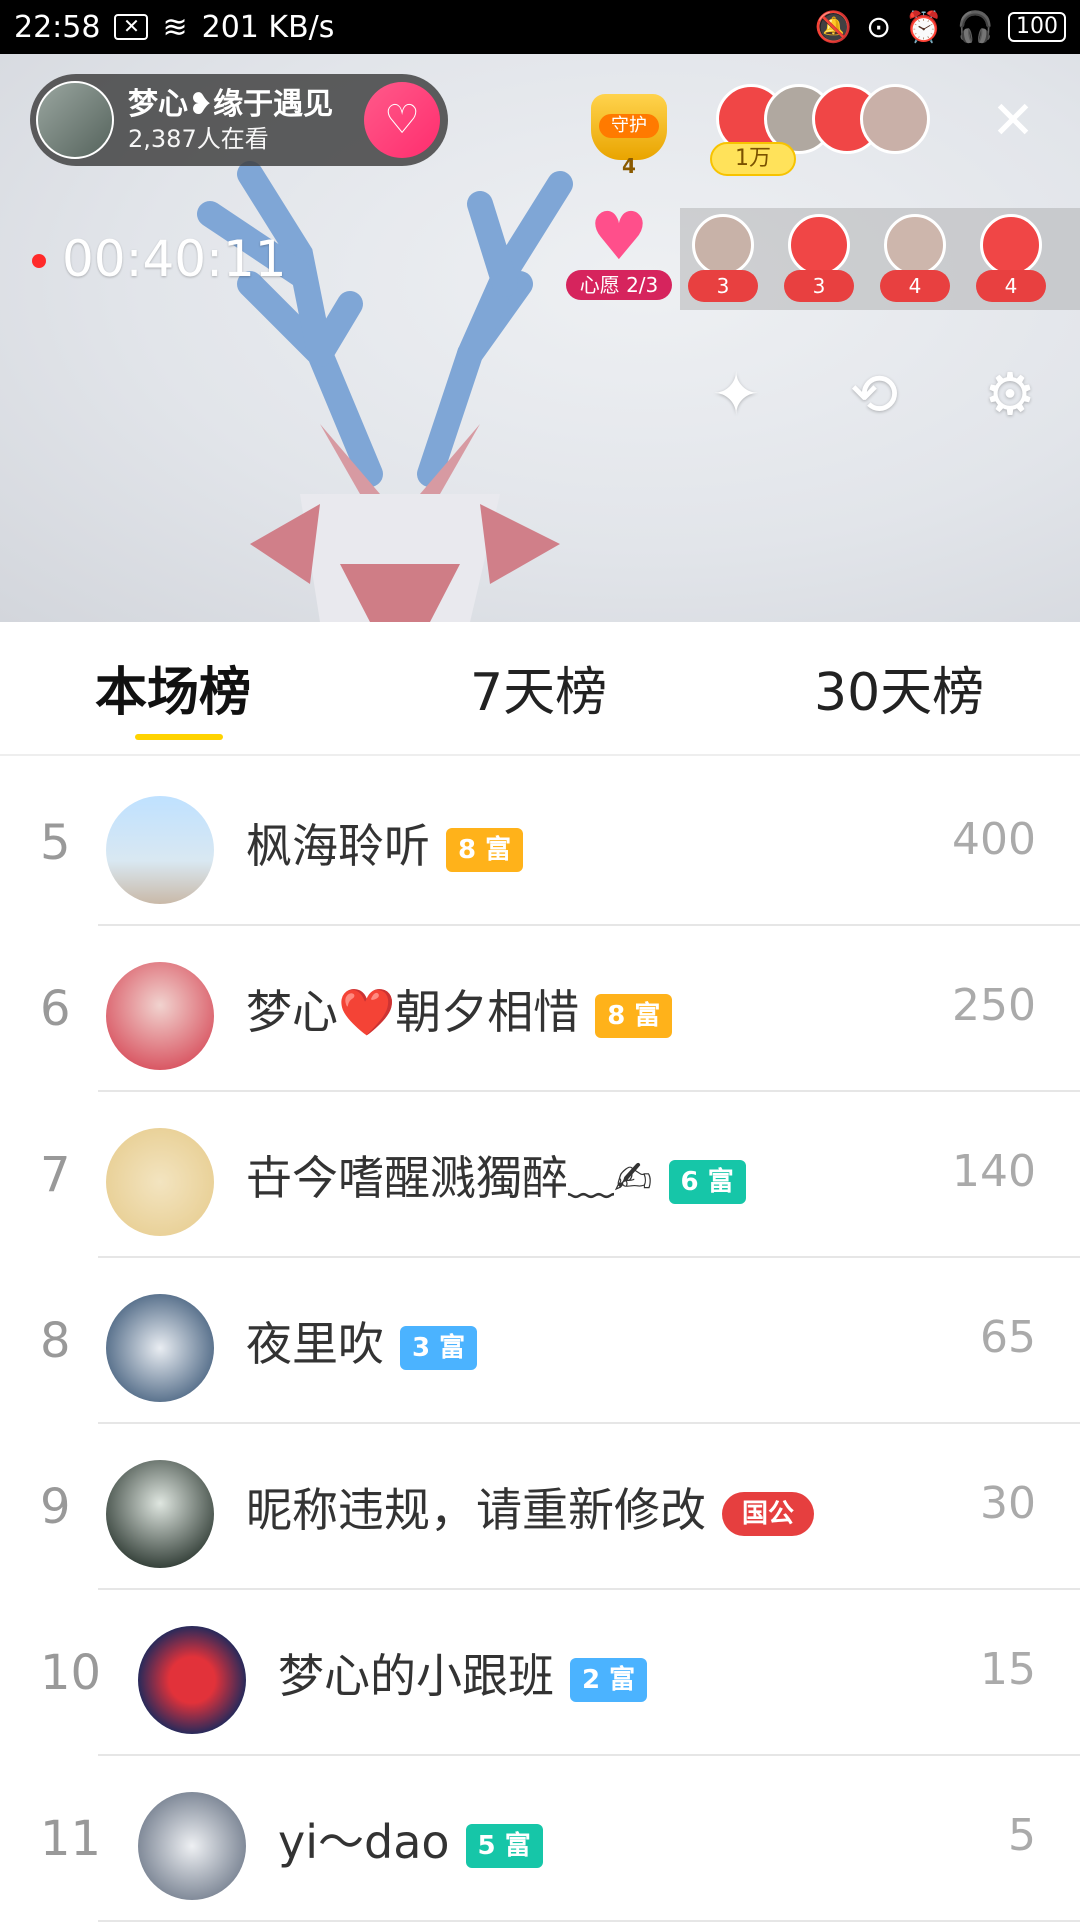 Image resolution: width=1080 pixels, height=1922 pixels. What do you see at coordinates (55, 1341) in the screenshot?
I see `rank-number: 8` at bounding box center [55, 1341].